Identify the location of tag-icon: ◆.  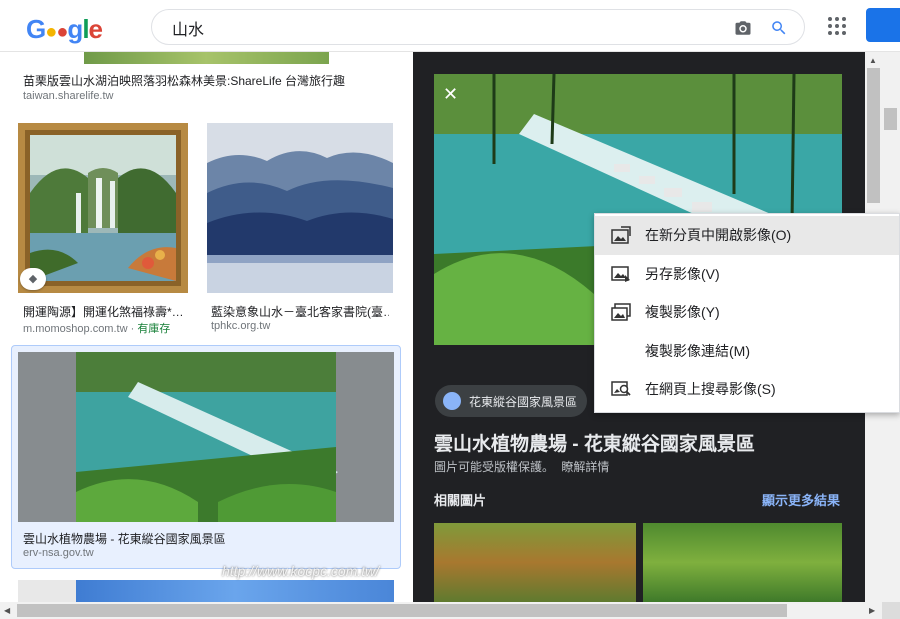
(33, 279).